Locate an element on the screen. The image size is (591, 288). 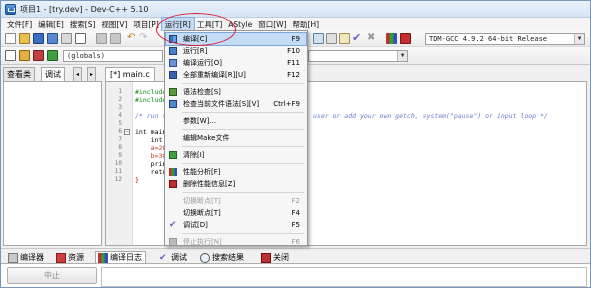
menu-item-shortcut: Ctrl+F9 is located at coordinates (286, 104).